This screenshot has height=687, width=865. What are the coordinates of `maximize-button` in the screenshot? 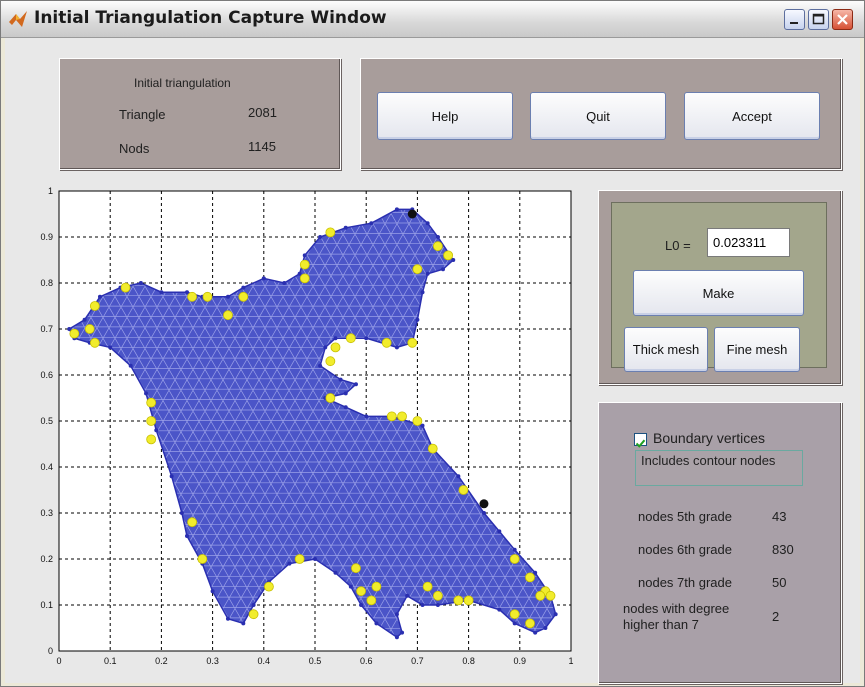 It's located at (818, 19).